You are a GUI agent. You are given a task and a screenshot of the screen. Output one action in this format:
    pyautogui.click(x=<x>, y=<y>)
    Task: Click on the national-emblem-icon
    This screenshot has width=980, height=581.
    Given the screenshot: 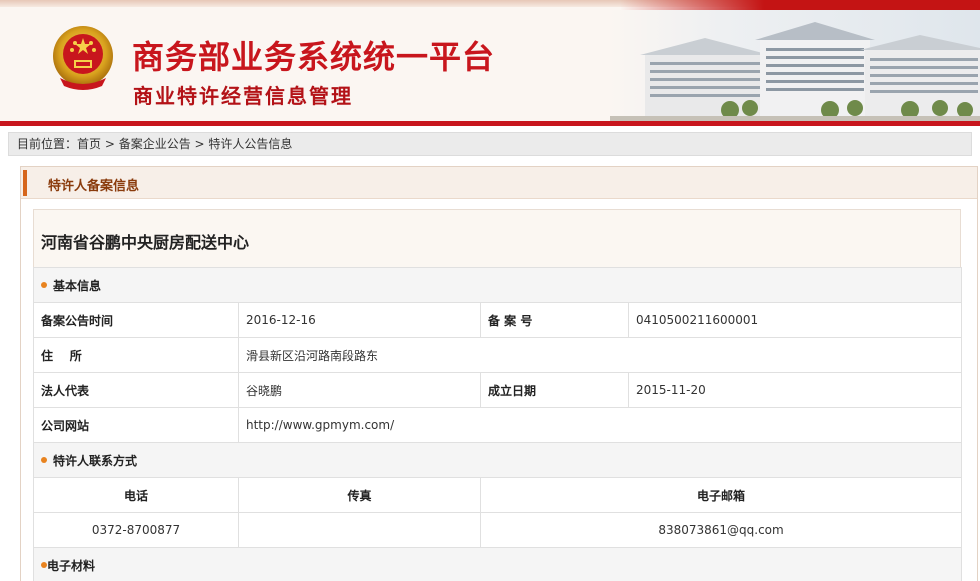 What is the action you would take?
    pyautogui.click(x=83, y=58)
    